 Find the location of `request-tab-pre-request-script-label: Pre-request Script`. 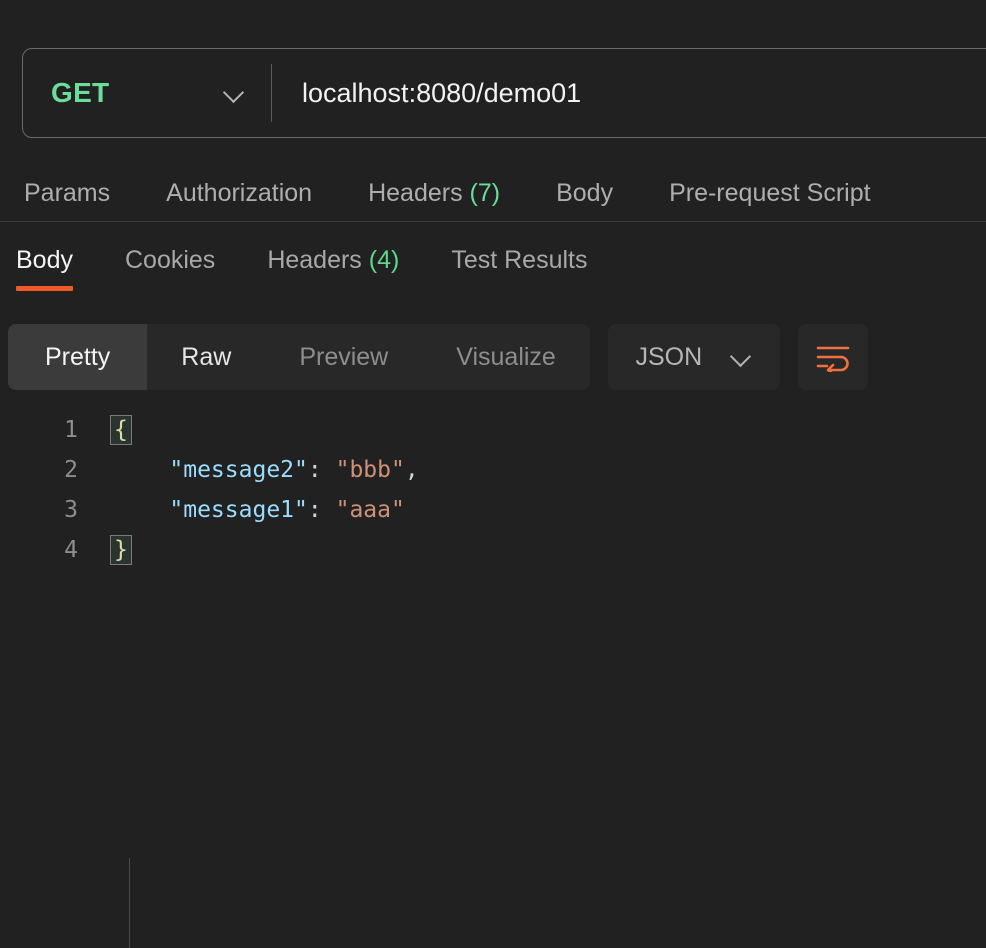

request-tab-pre-request-script-label: Pre-request Script is located at coordinates (770, 192).